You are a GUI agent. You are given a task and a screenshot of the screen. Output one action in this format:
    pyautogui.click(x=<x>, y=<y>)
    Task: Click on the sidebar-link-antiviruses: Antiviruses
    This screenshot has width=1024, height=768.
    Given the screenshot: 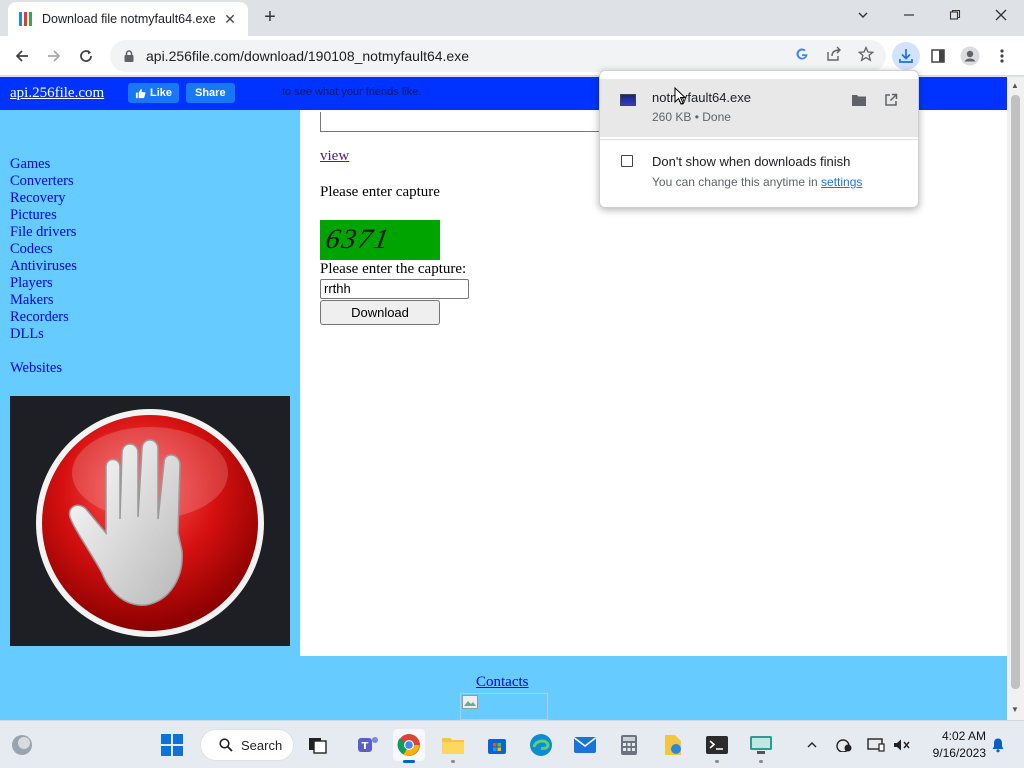 What is the action you would take?
    pyautogui.click(x=43, y=266)
    